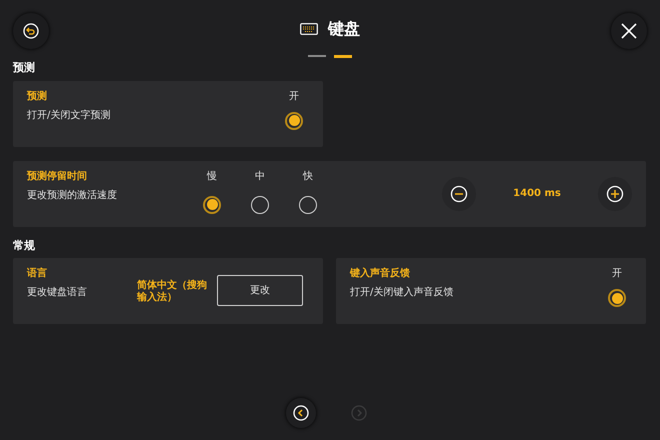 The image size is (660, 440). What do you see at coordinates (57, 293) in the screenshot?
I see `setting-description: 更改键盘语言` at bounding box center [57, 293].